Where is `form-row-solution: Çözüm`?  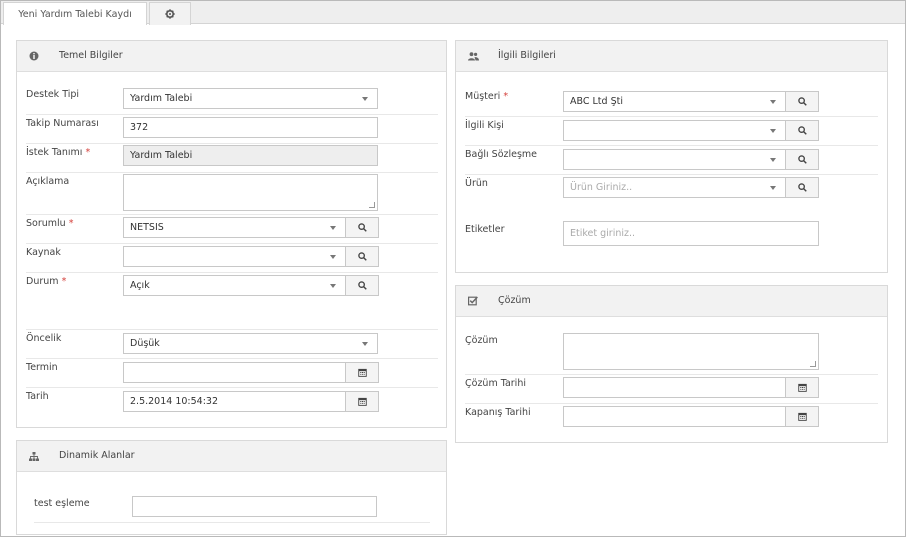
form-row-solution: Çözüm is located at coordinates (671, 352).